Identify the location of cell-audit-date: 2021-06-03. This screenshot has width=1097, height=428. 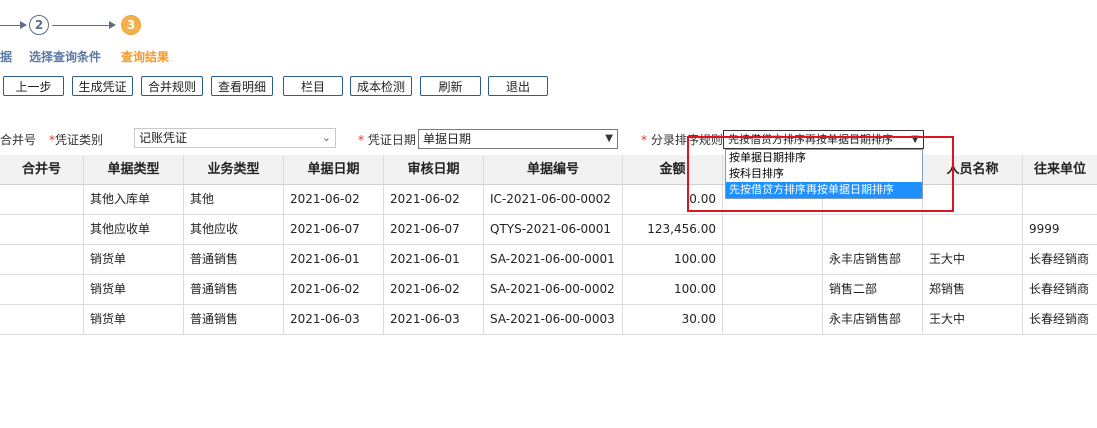
(434, 320).